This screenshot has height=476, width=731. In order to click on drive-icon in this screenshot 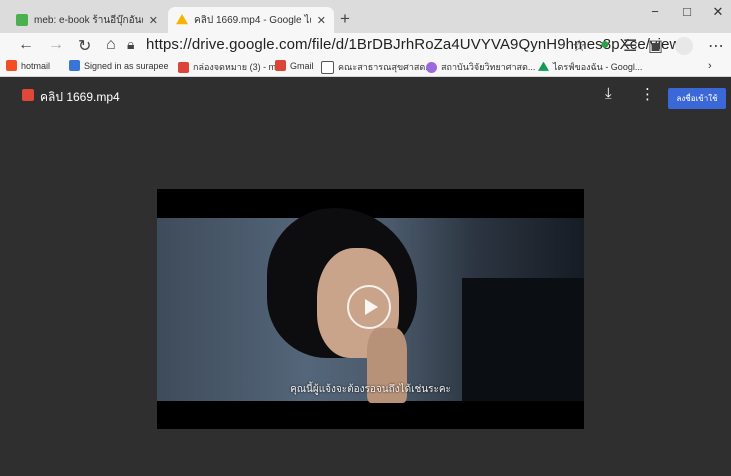, I will do `click(543, 66)`.